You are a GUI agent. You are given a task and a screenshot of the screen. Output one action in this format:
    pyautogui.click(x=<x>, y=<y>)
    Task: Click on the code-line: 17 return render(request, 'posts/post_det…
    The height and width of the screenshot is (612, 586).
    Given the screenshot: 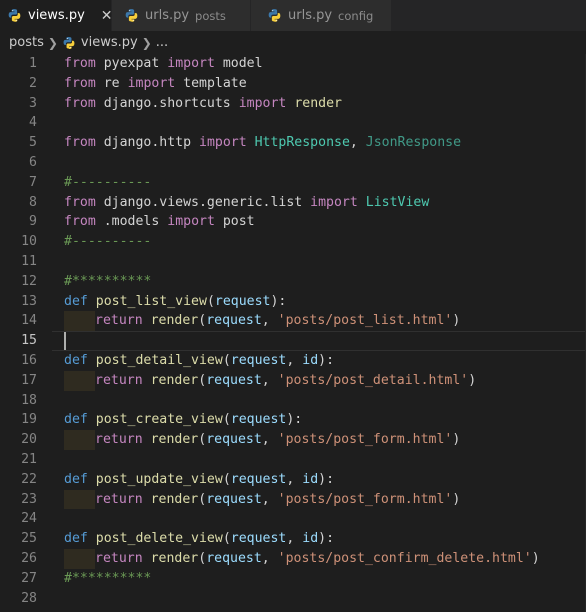 What is the action you would take?
    pyautogui.click(x=293, y=380)
    